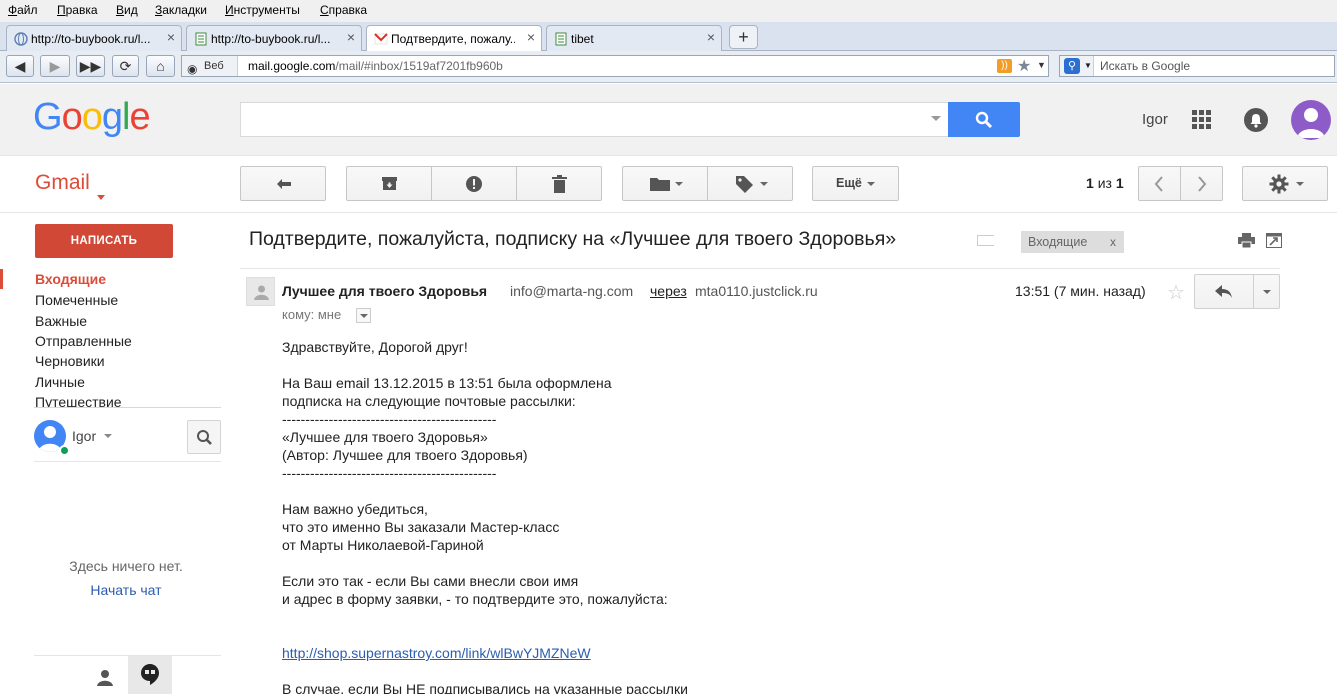 Image resolution: width=1337 pixels, height=694 pixels. I want to click on bookmark-star-icon: ★, so click(1024, 66).